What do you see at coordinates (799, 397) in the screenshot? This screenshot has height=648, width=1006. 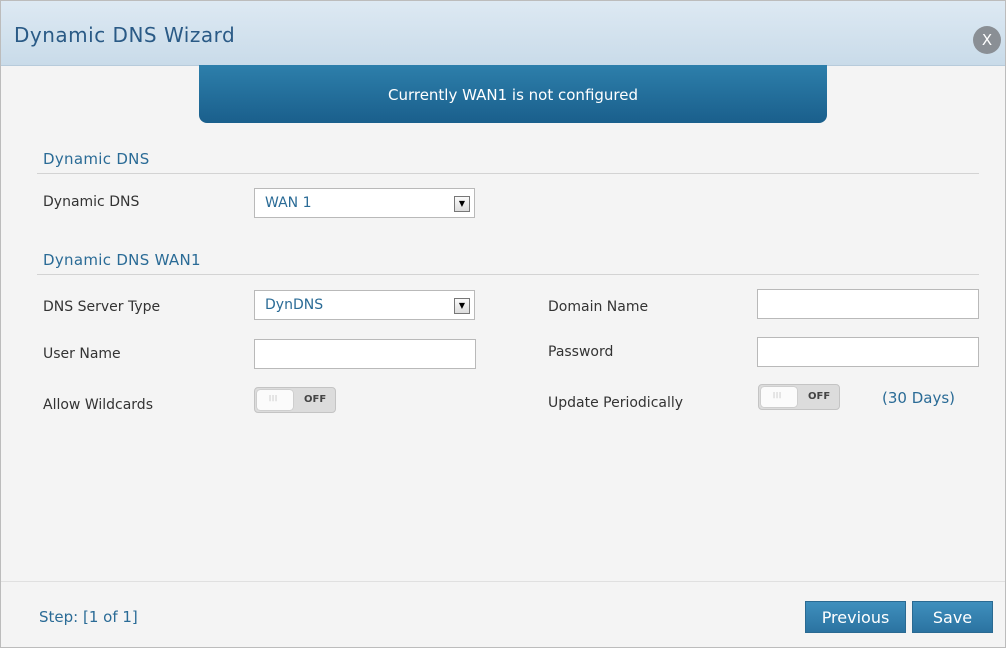 I see `update-periodically-toggle: ||| OFF` at bounding box center [799, 397].